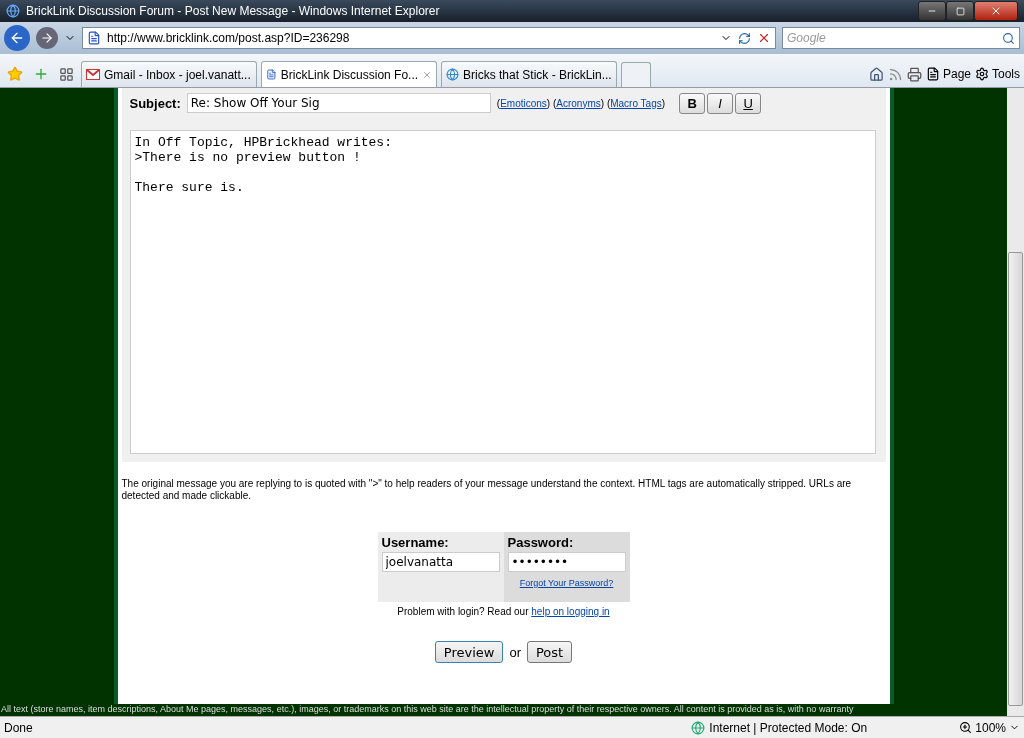  What do you see at coordinates (636, 74) in the screenshot?
I see `new-tab-button` at bounding box center [636, 74].